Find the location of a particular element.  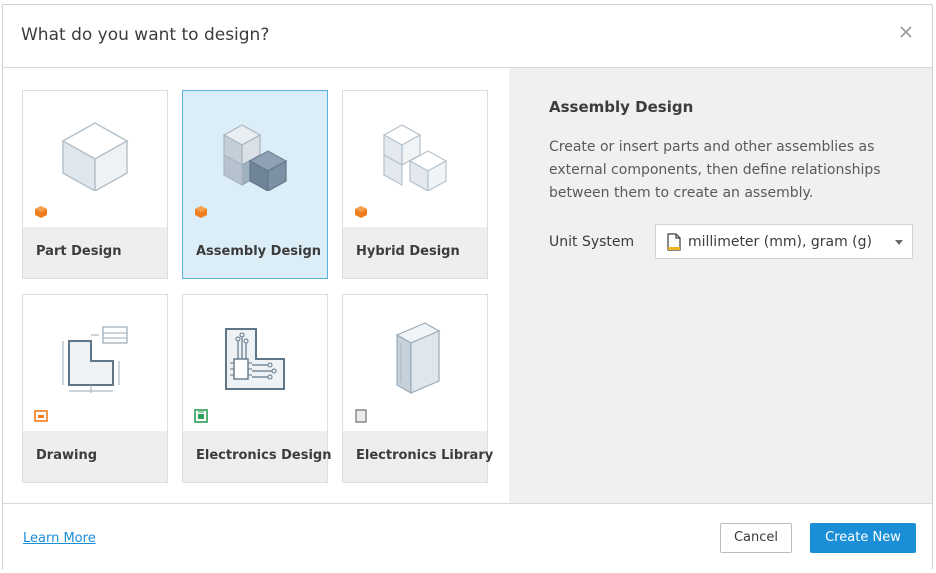

library-badge-icon is located at coordinates (361, 416).